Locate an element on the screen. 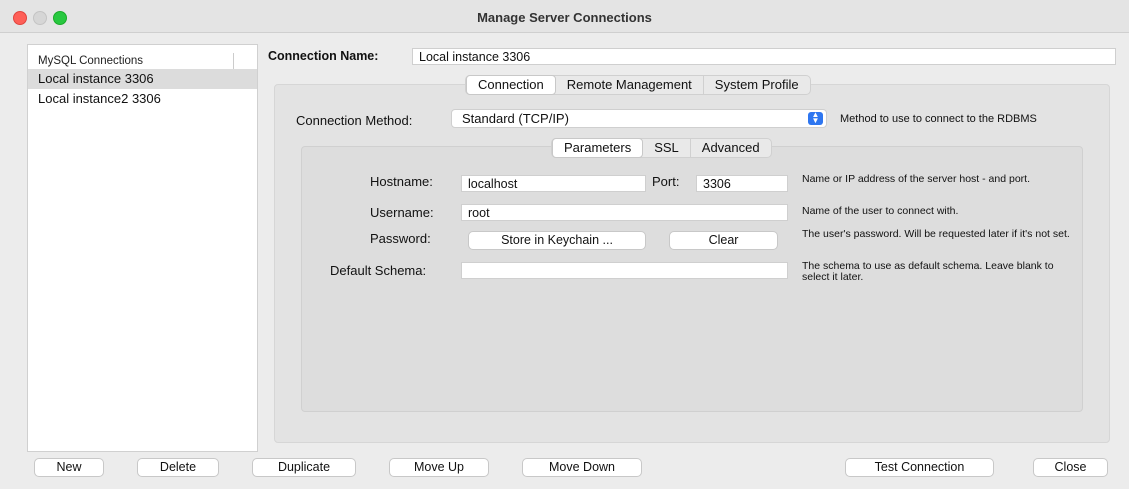 This screenshot has height=489, width=1129. title-bar: Manage Server Connections is located at coordinates (564, 16).